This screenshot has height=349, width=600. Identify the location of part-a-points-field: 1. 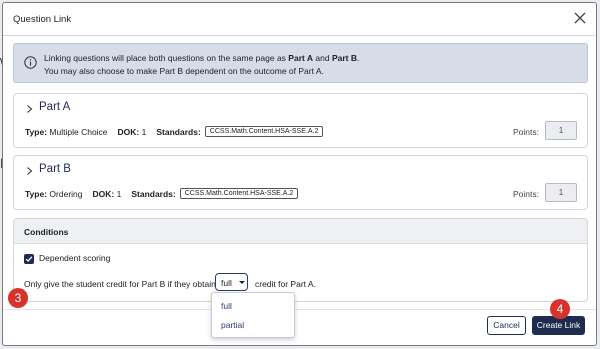
(561, 130).